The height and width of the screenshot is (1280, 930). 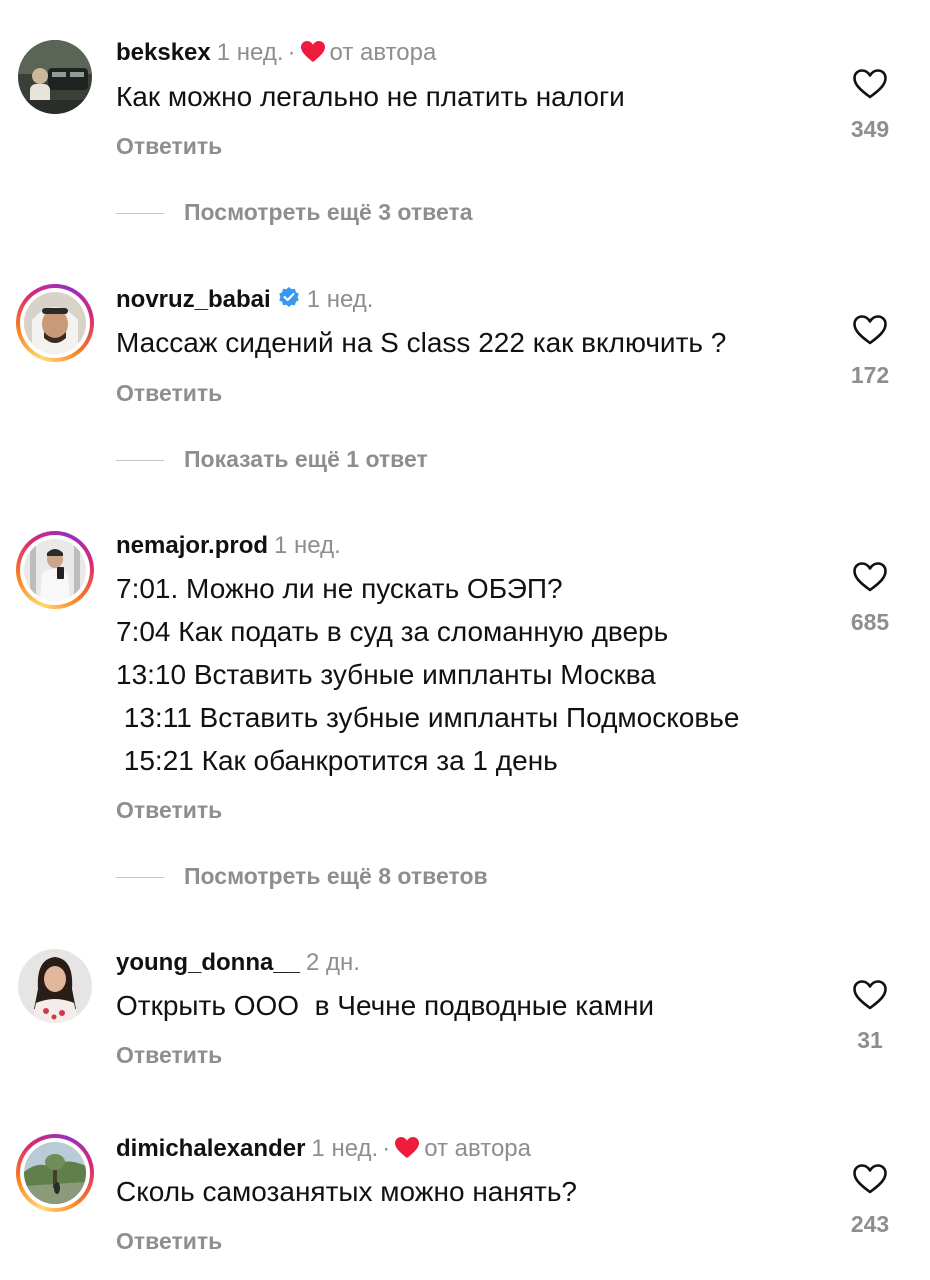 I want to click on view-more-replies-label: Посмотреть ещё 8 ответов, so click(x=336, y=876).